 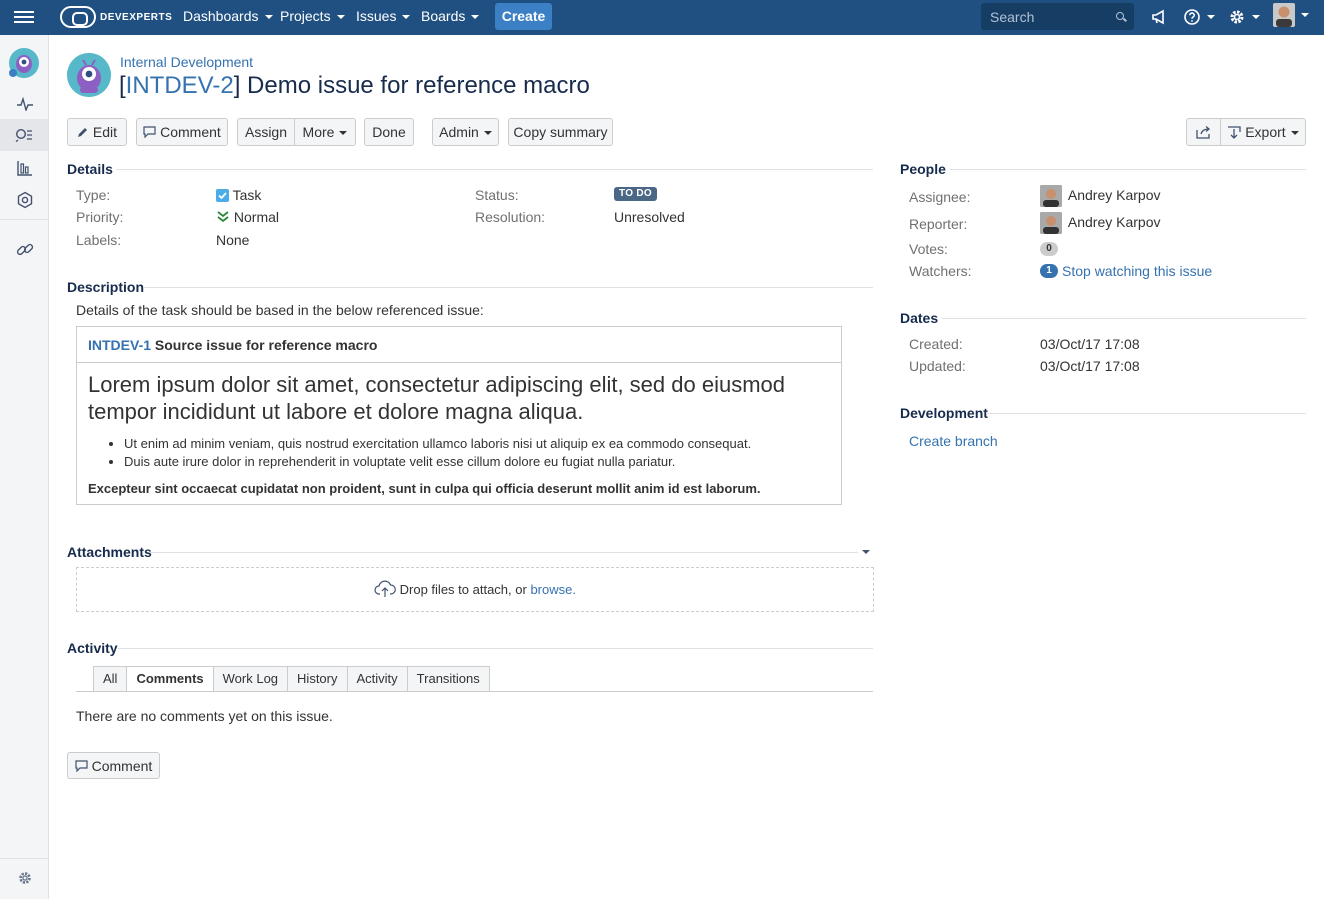 What do you see at coordinates (1159, 17) in the screenshot?
I see `announcement-icon` at bounding box center [1159, 17].